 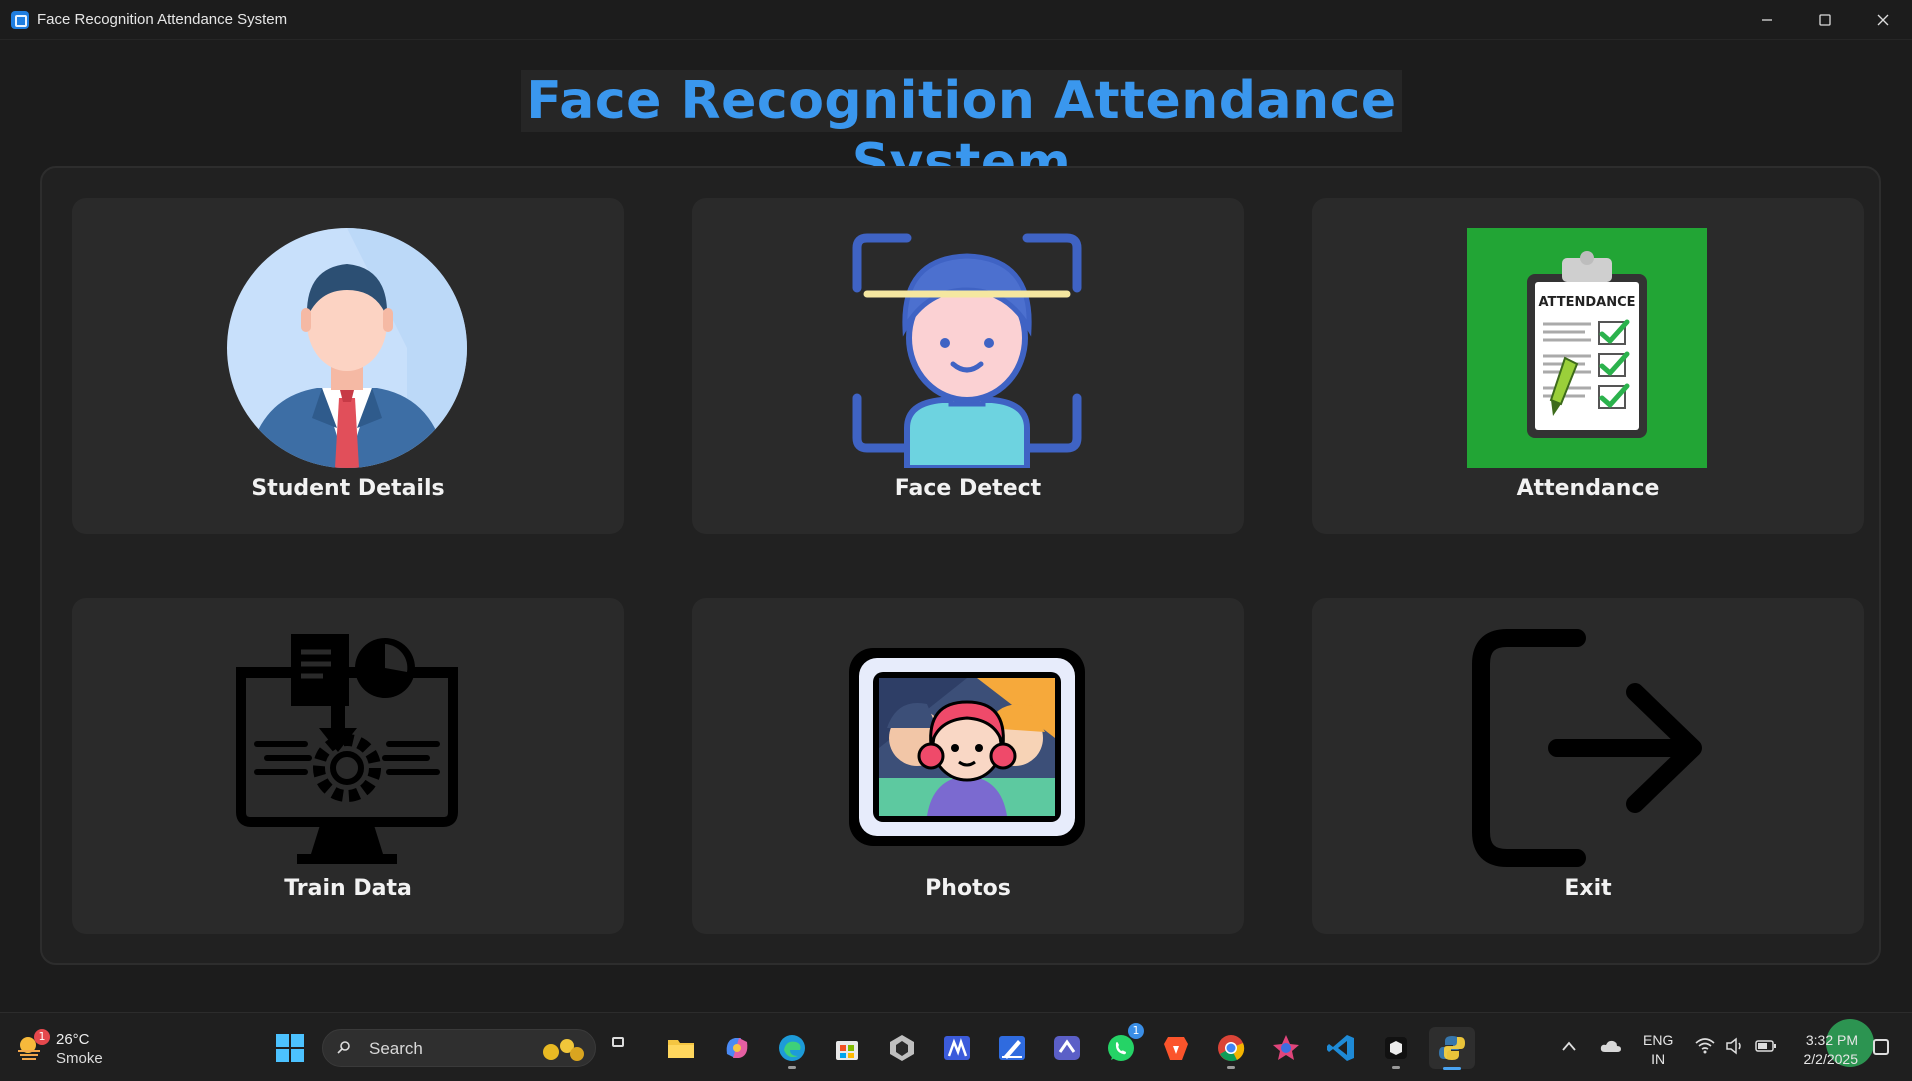 What do you see at coordinates (1012, 1048) in the screenshot?
I see `app-pen-icon` at bounding box center [1012, 1048].